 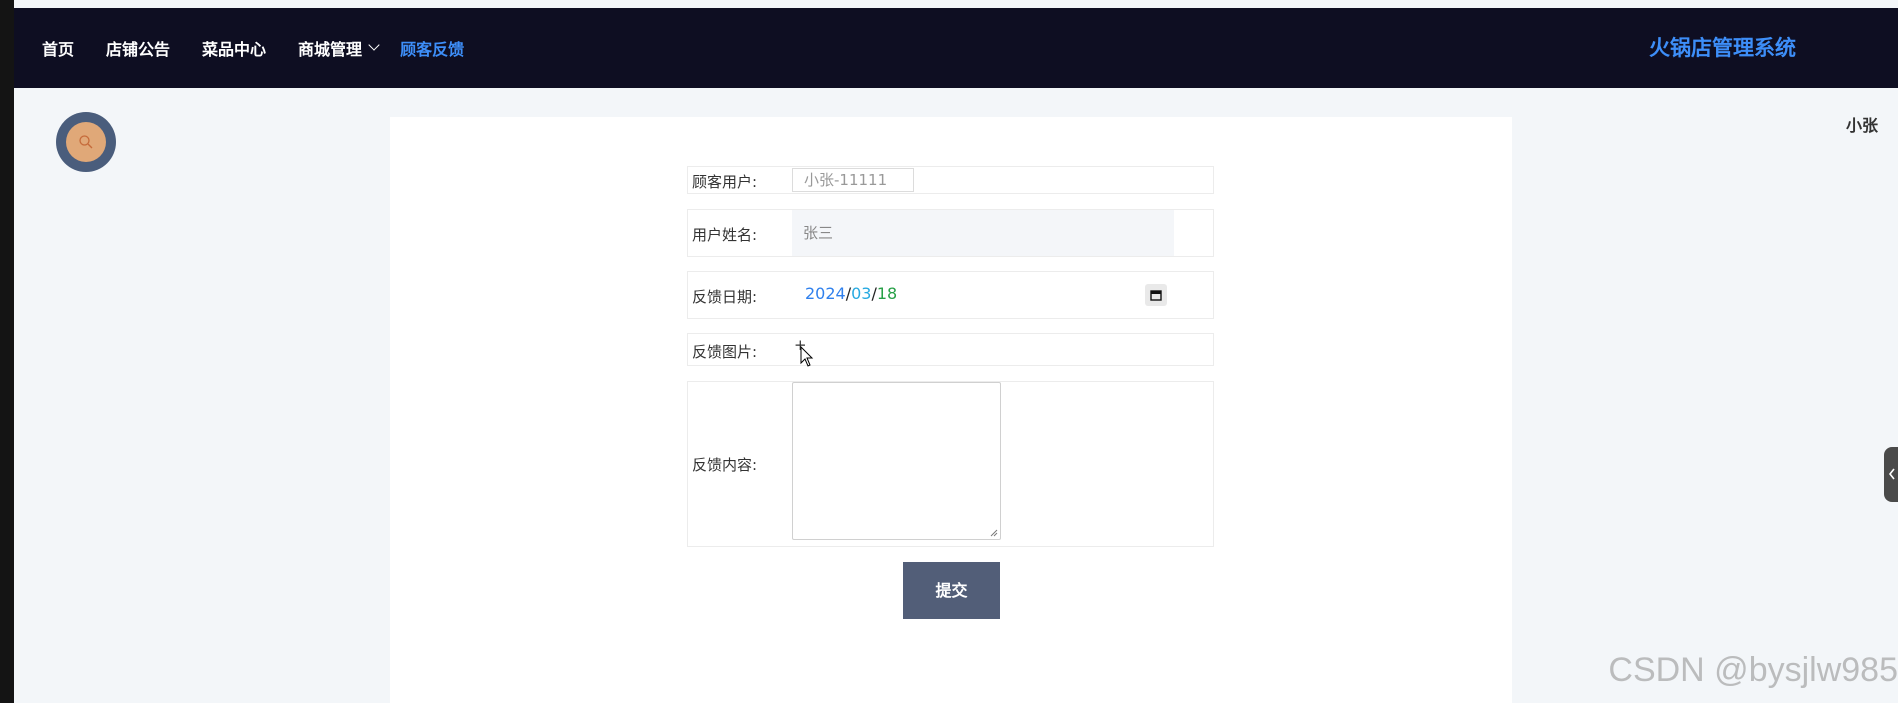 What do you see at coordinates (269, 48) in the screenshot?
I see `nav-menu: 首页 店铺公告 菜品中心 商城管理 顾客反馈` at bounding box center [269, 48].